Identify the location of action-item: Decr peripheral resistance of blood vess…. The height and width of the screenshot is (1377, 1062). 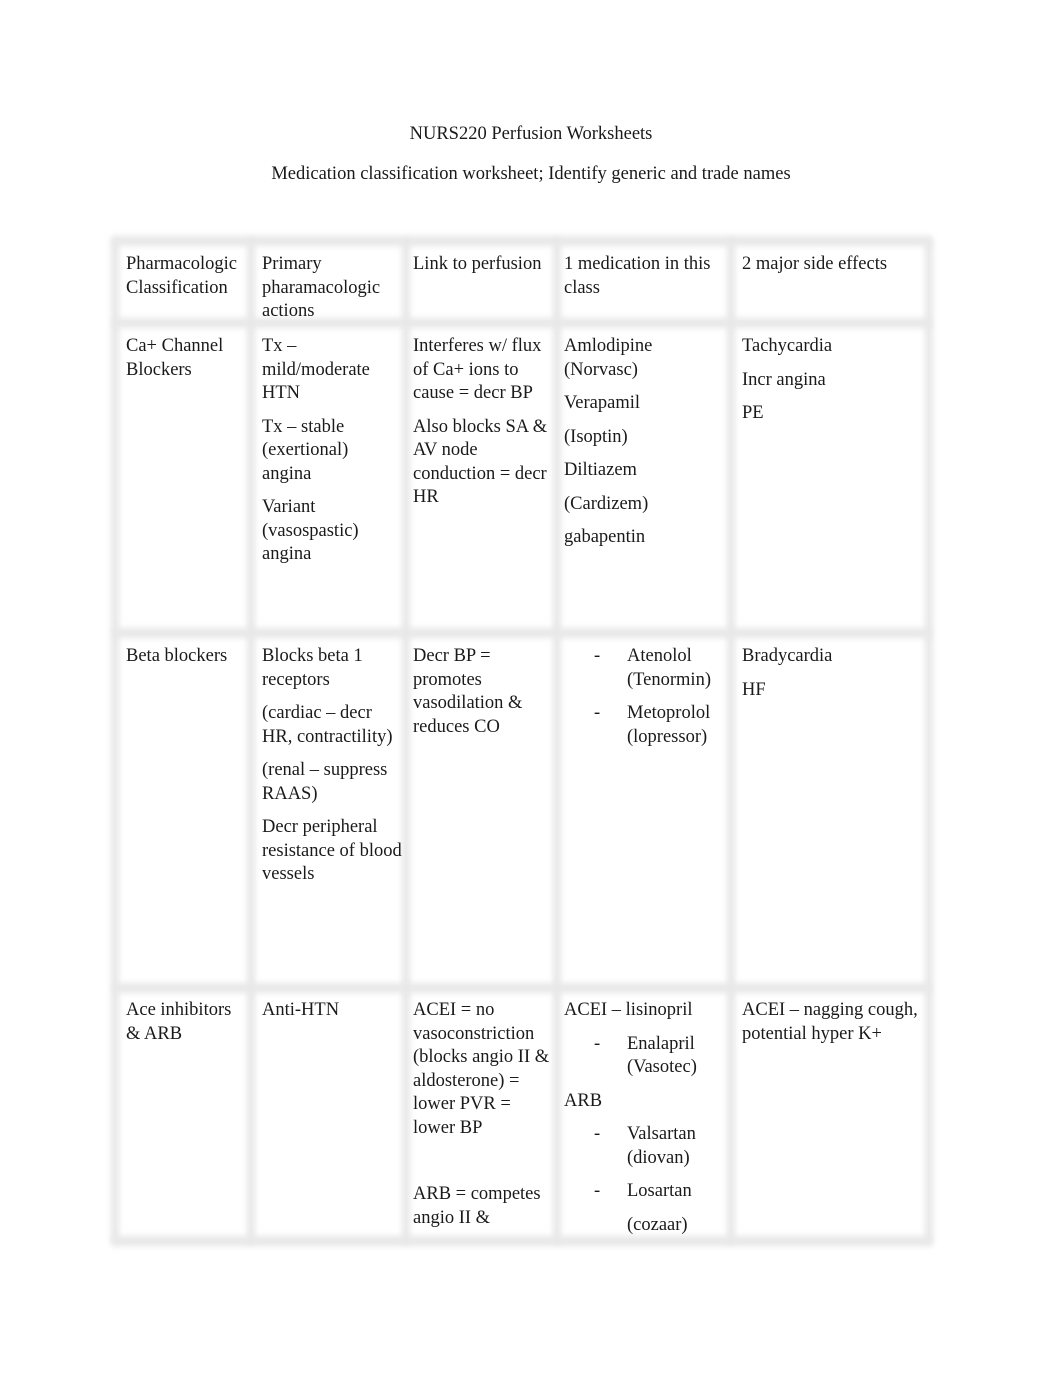
(332, 850).